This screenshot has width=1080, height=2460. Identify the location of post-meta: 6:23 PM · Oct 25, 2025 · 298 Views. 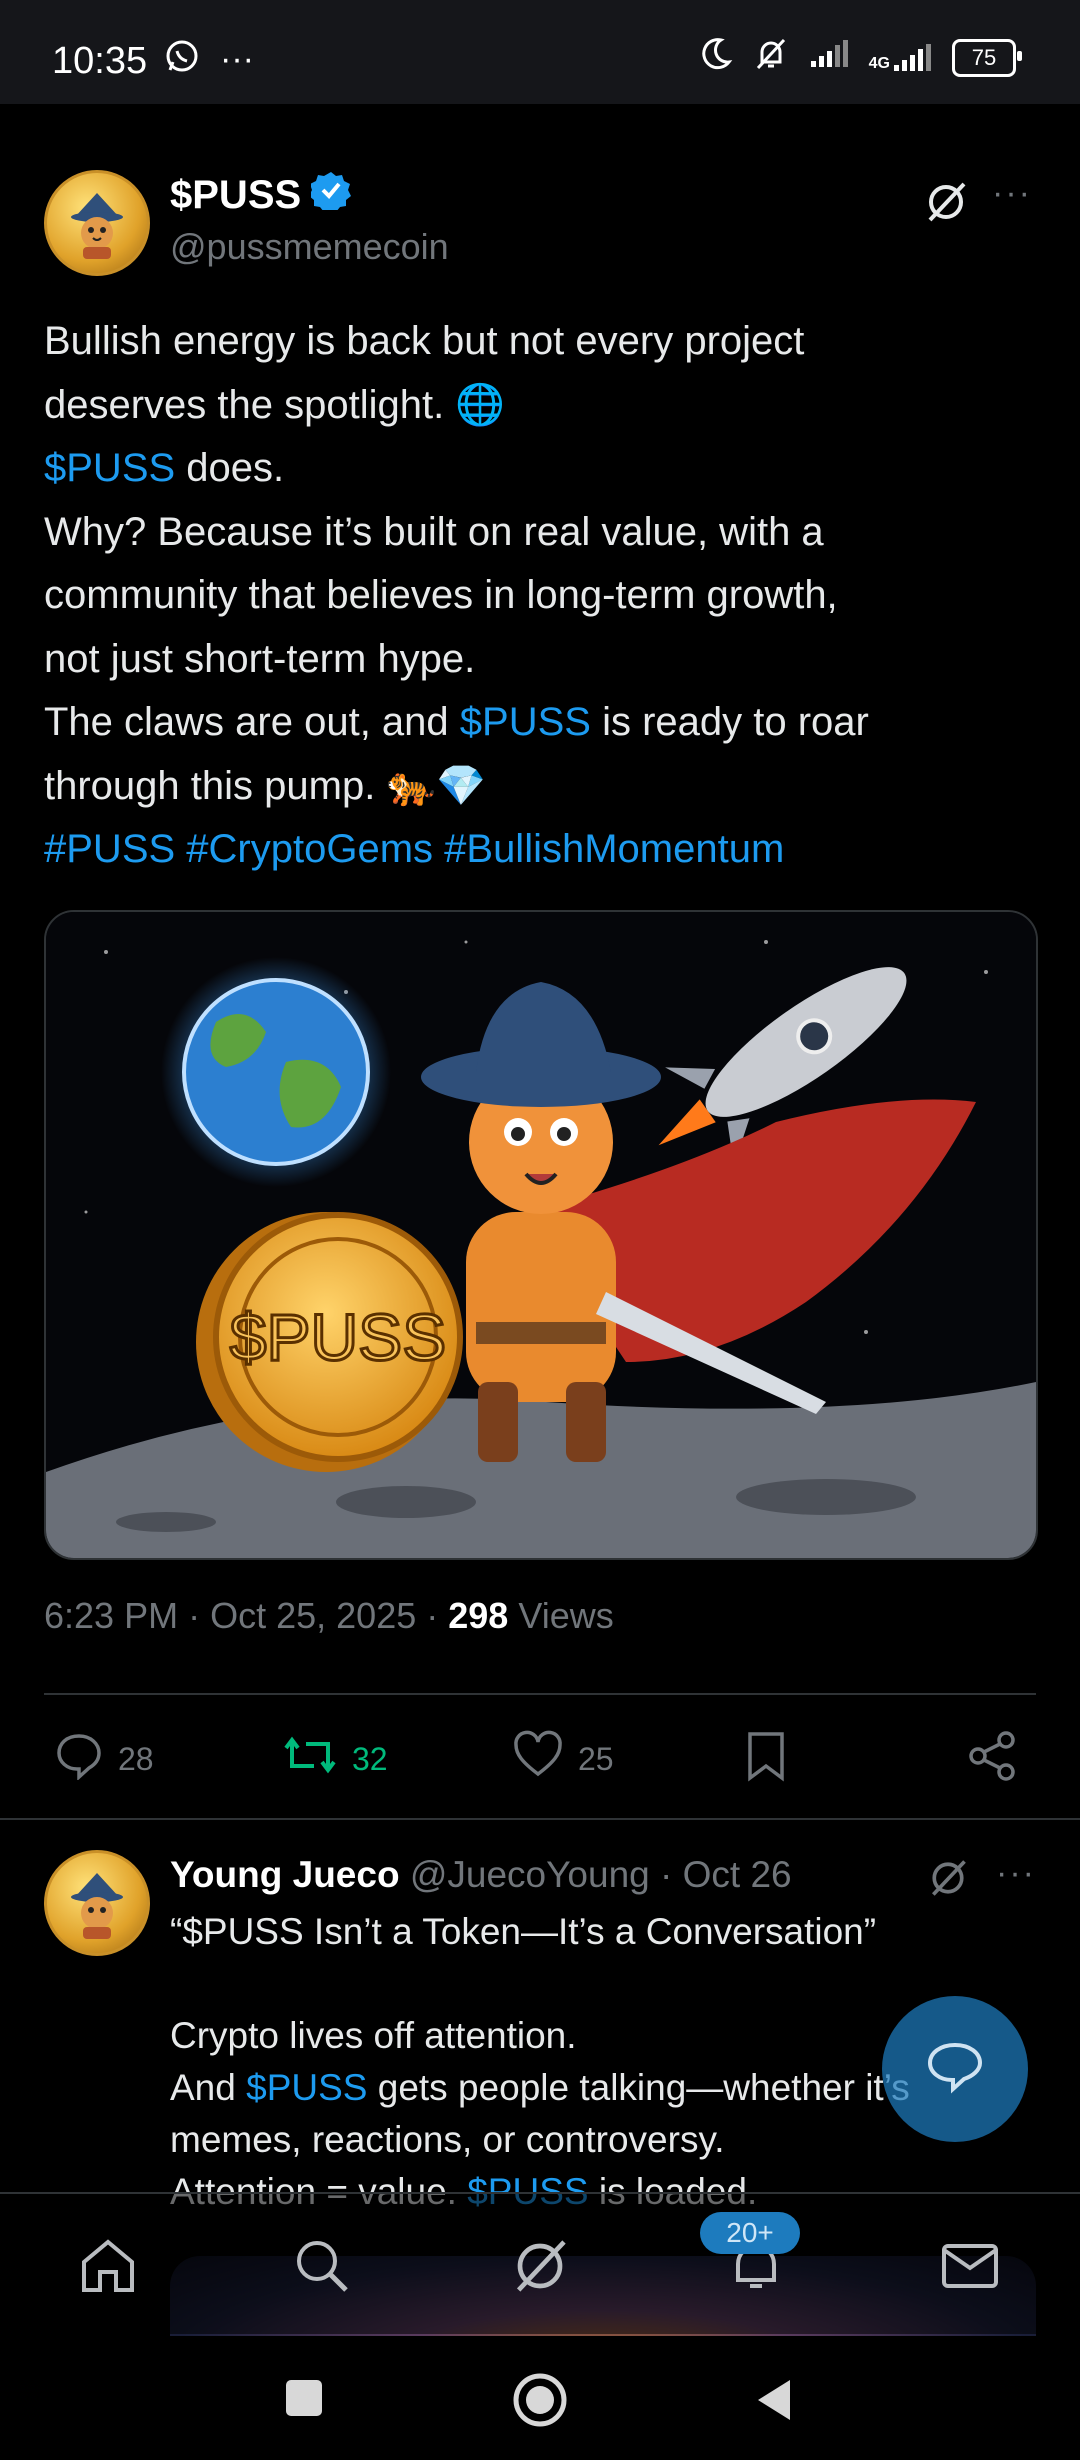
(329, 1615).